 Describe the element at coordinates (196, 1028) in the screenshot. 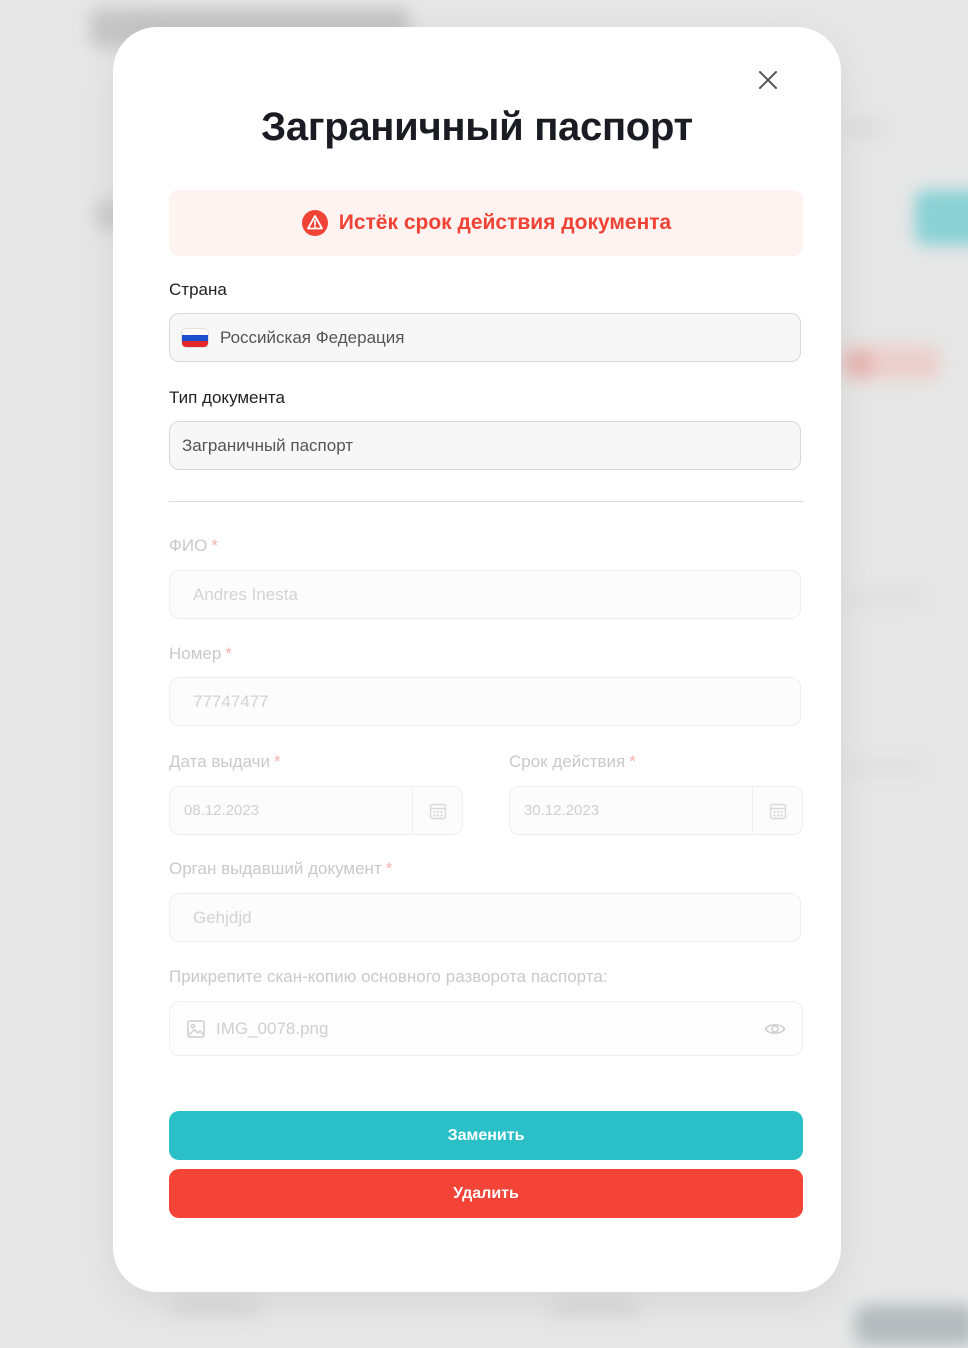

I see `image-icon` at that location.